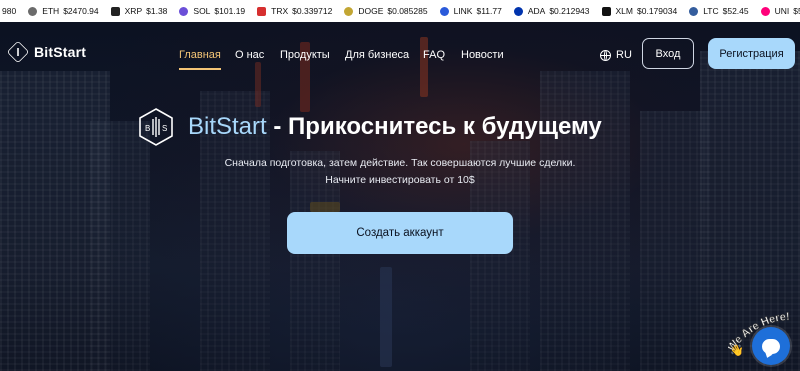  Describe the element at coordinates (400, 233) in the screenshot. I see `create-account-button: Создать аккаунт` at that location.